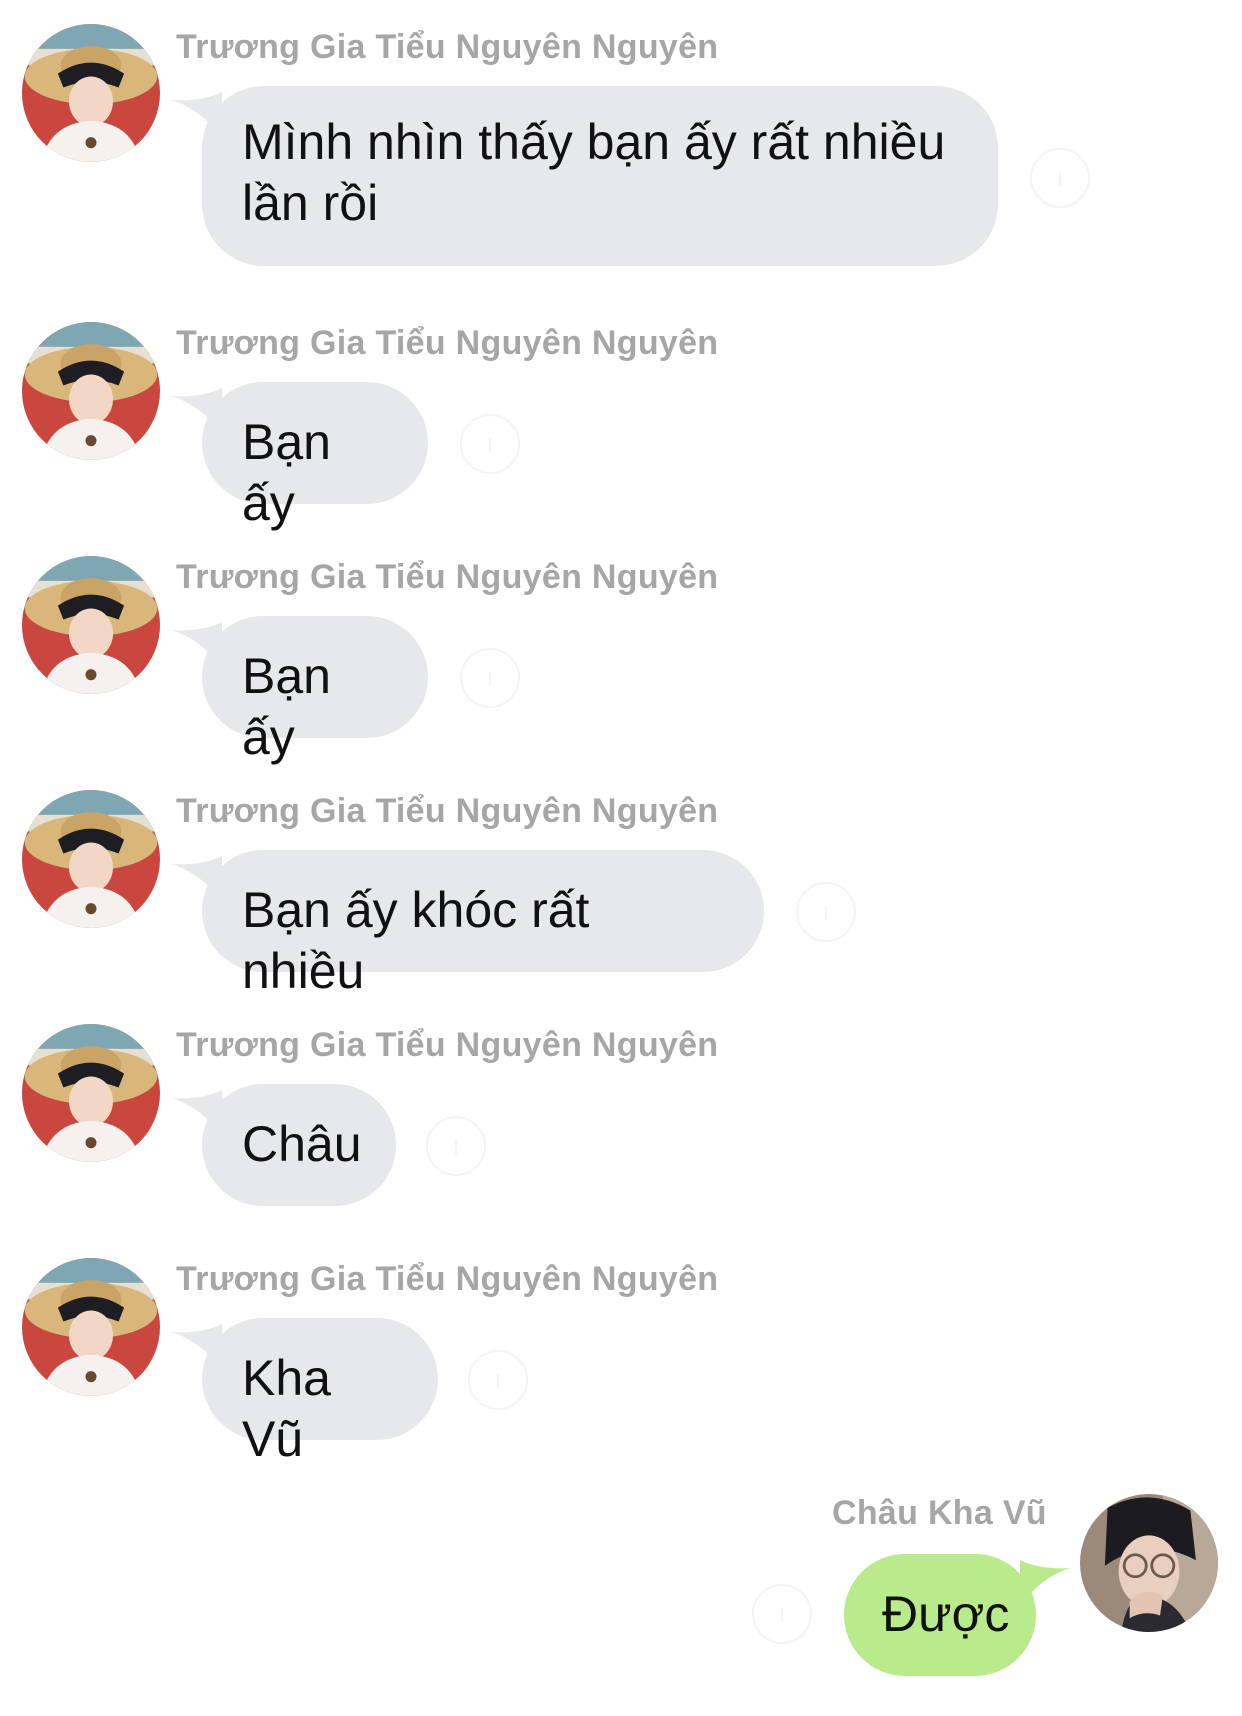  I want to click on avatar-glasses-icon, so click(1149, 1563).